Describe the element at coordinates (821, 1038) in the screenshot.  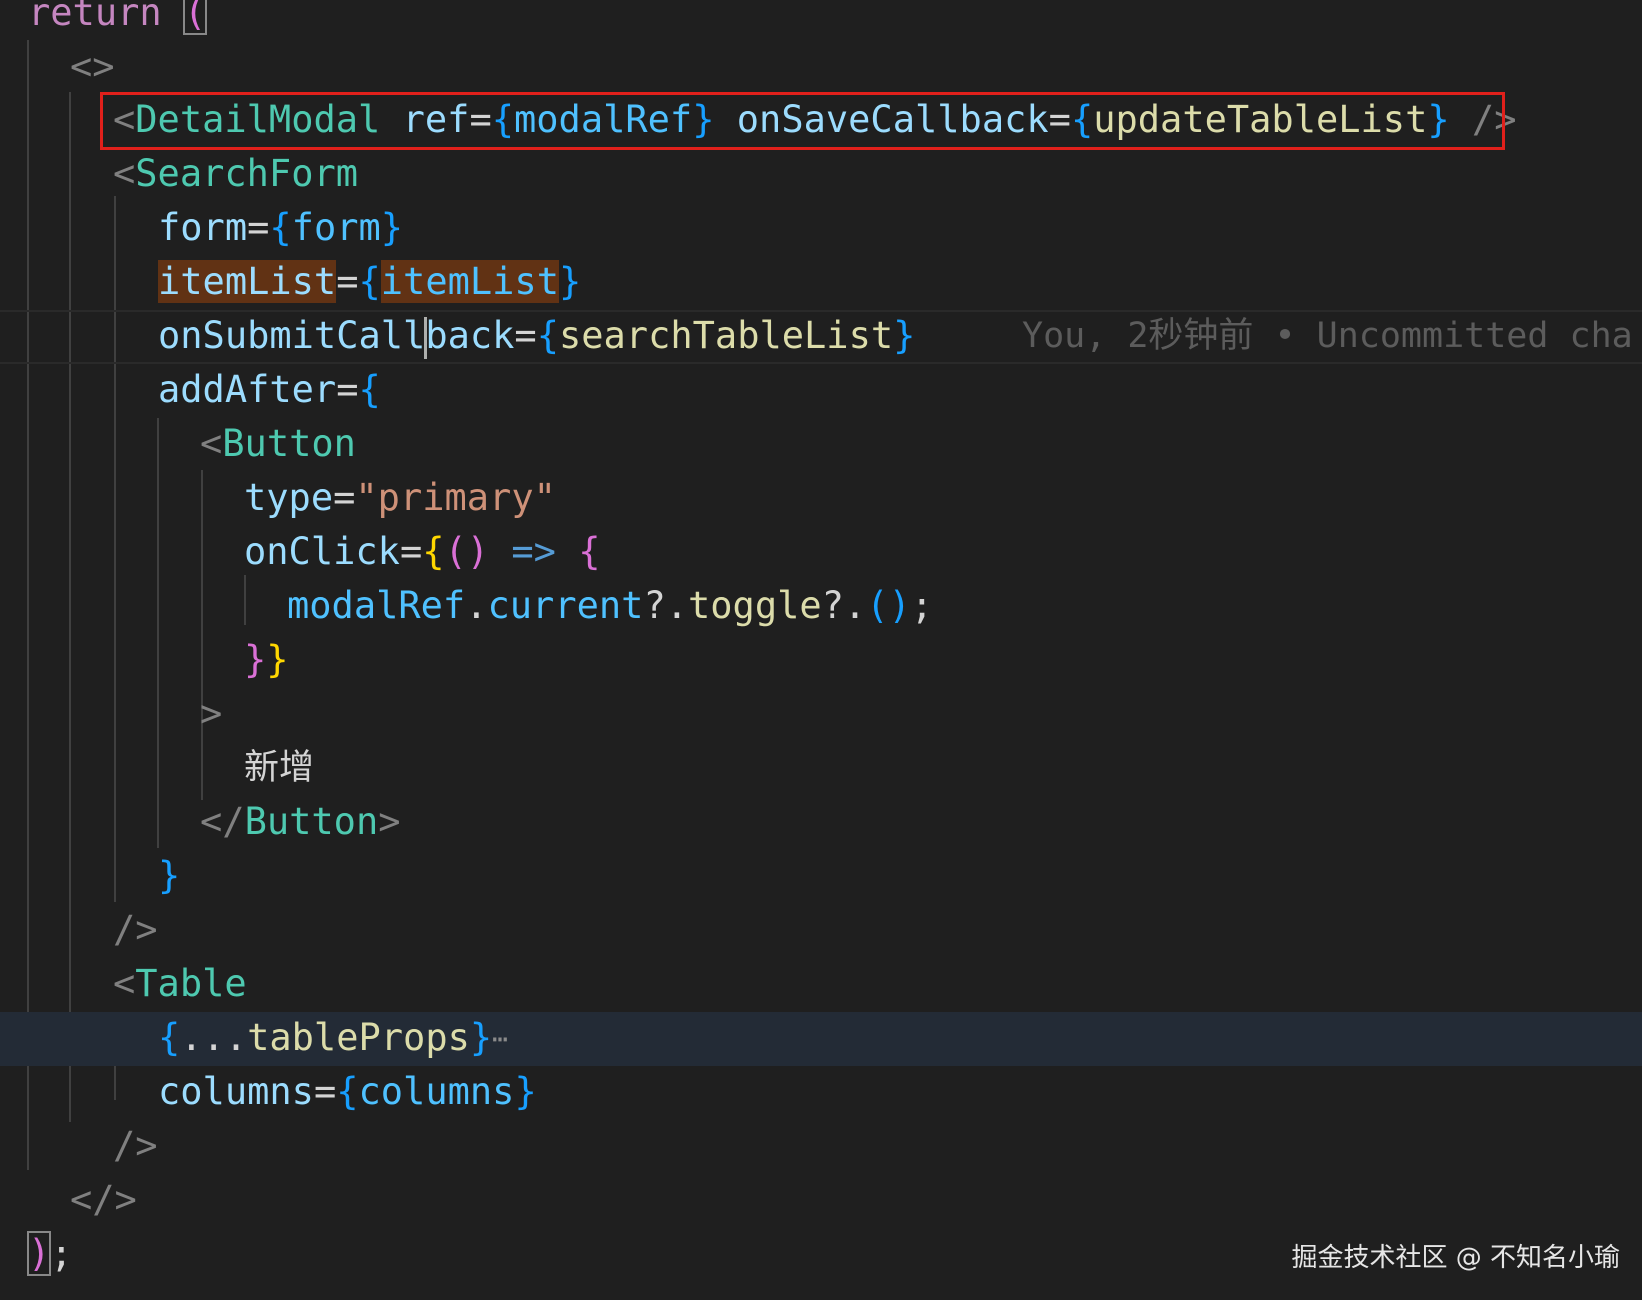
I see `code-line-folded: {...tableProps}⋯` at that location.